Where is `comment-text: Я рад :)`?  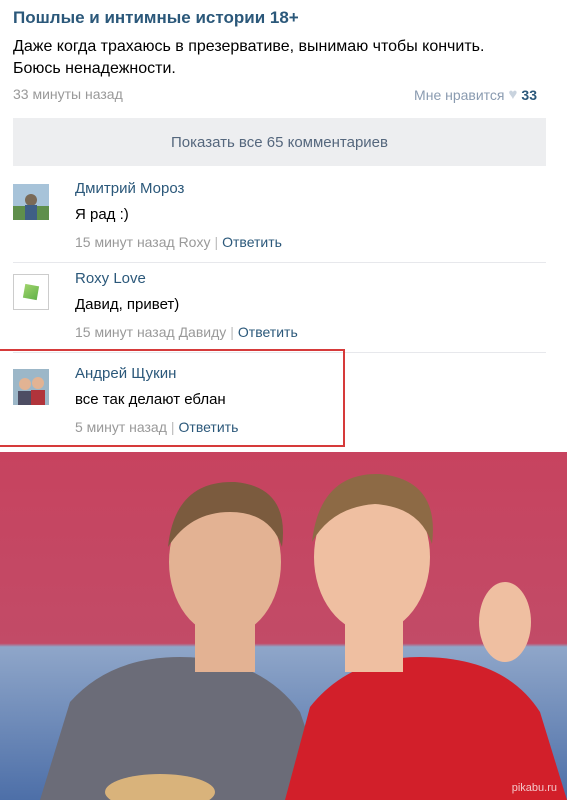 comment-text: Я рад :) is located at coordinates (102, 214).